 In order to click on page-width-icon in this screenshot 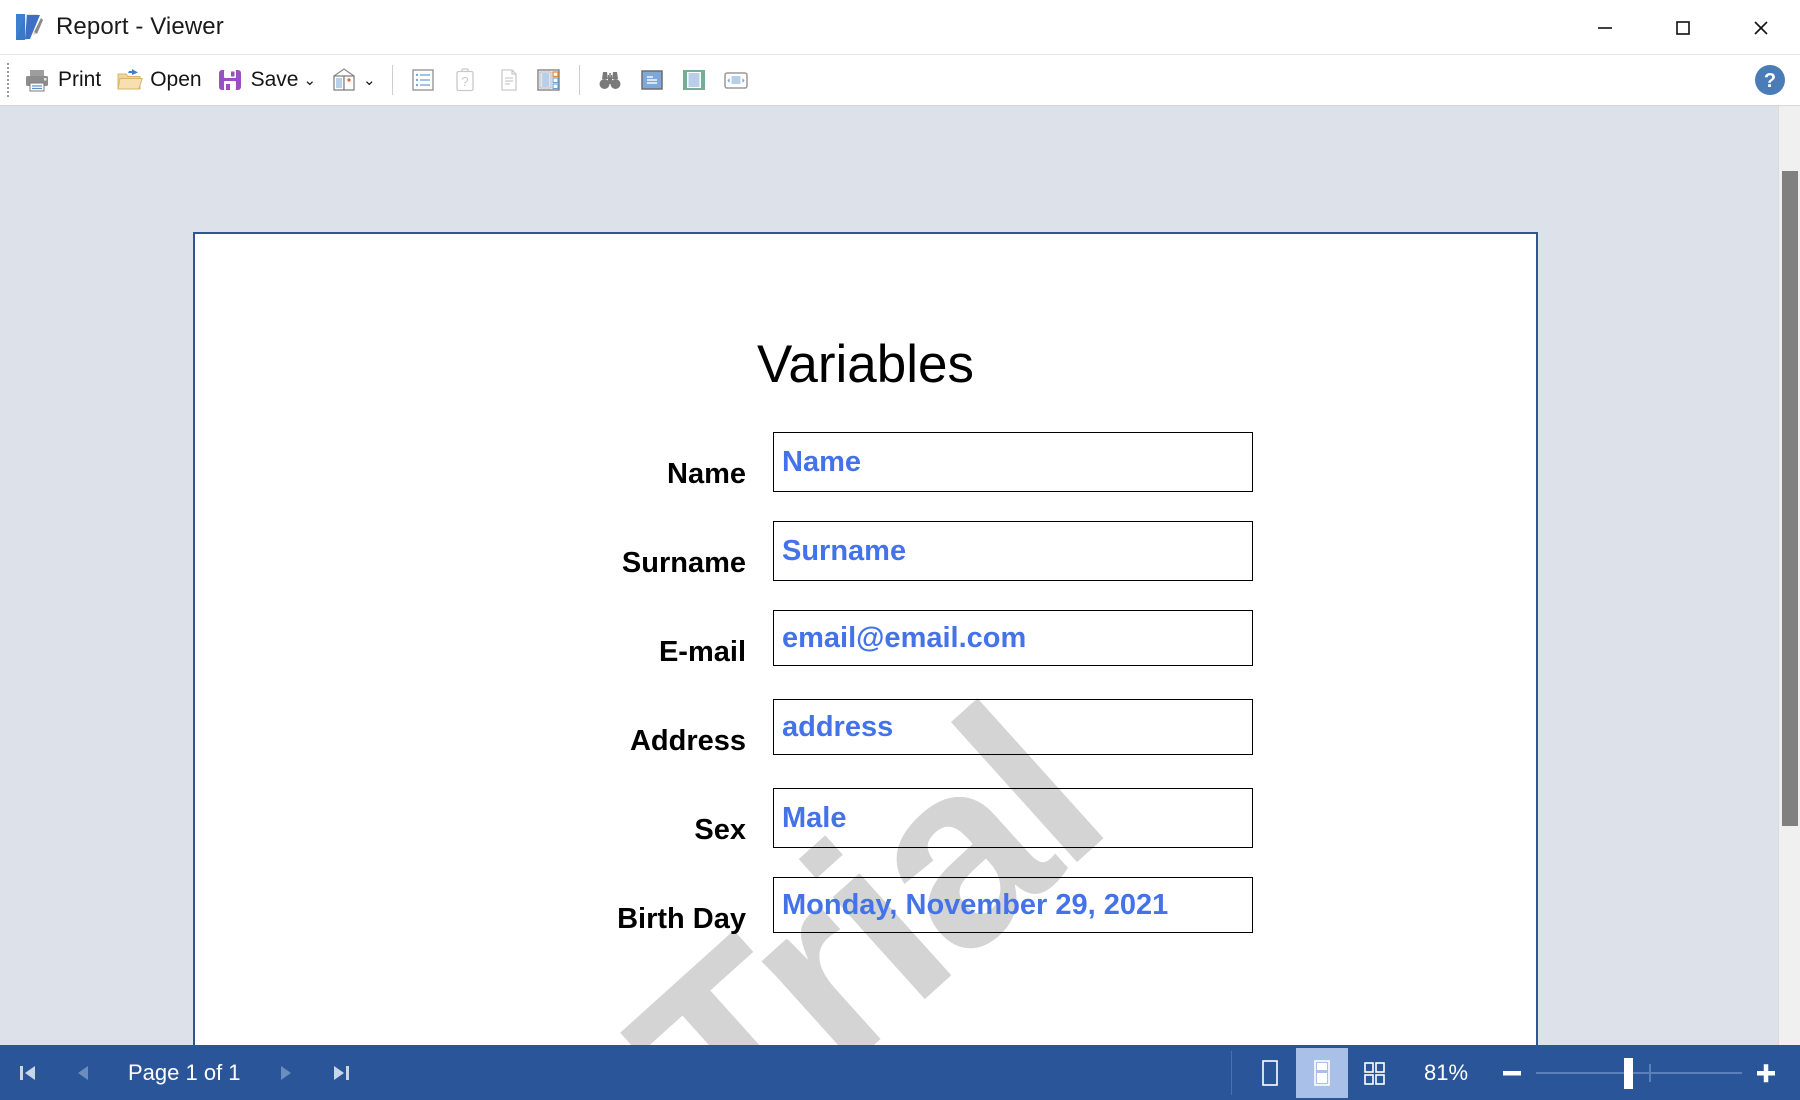, I will do `click(736, 80)`.